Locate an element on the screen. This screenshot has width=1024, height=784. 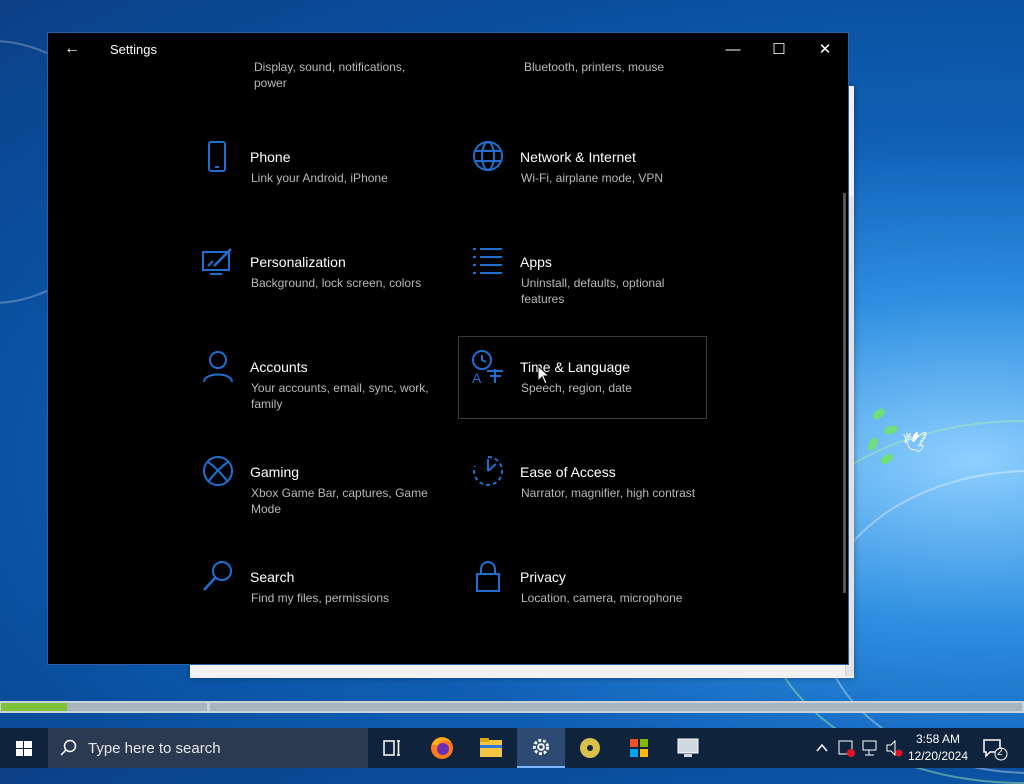
progress-strip is located at coordinates (512, 707).